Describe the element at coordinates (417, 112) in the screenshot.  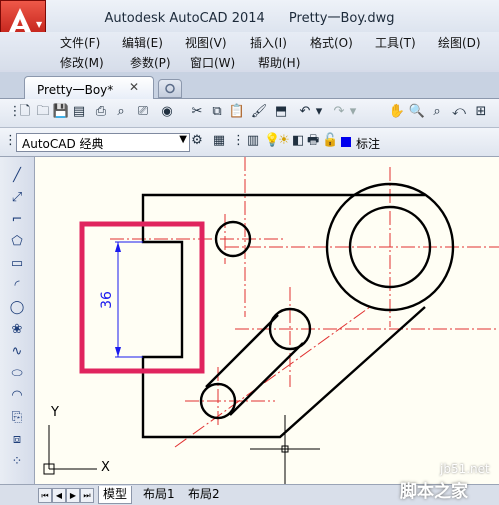
I see `zoom-realtime-icon: 🔍` at that location.